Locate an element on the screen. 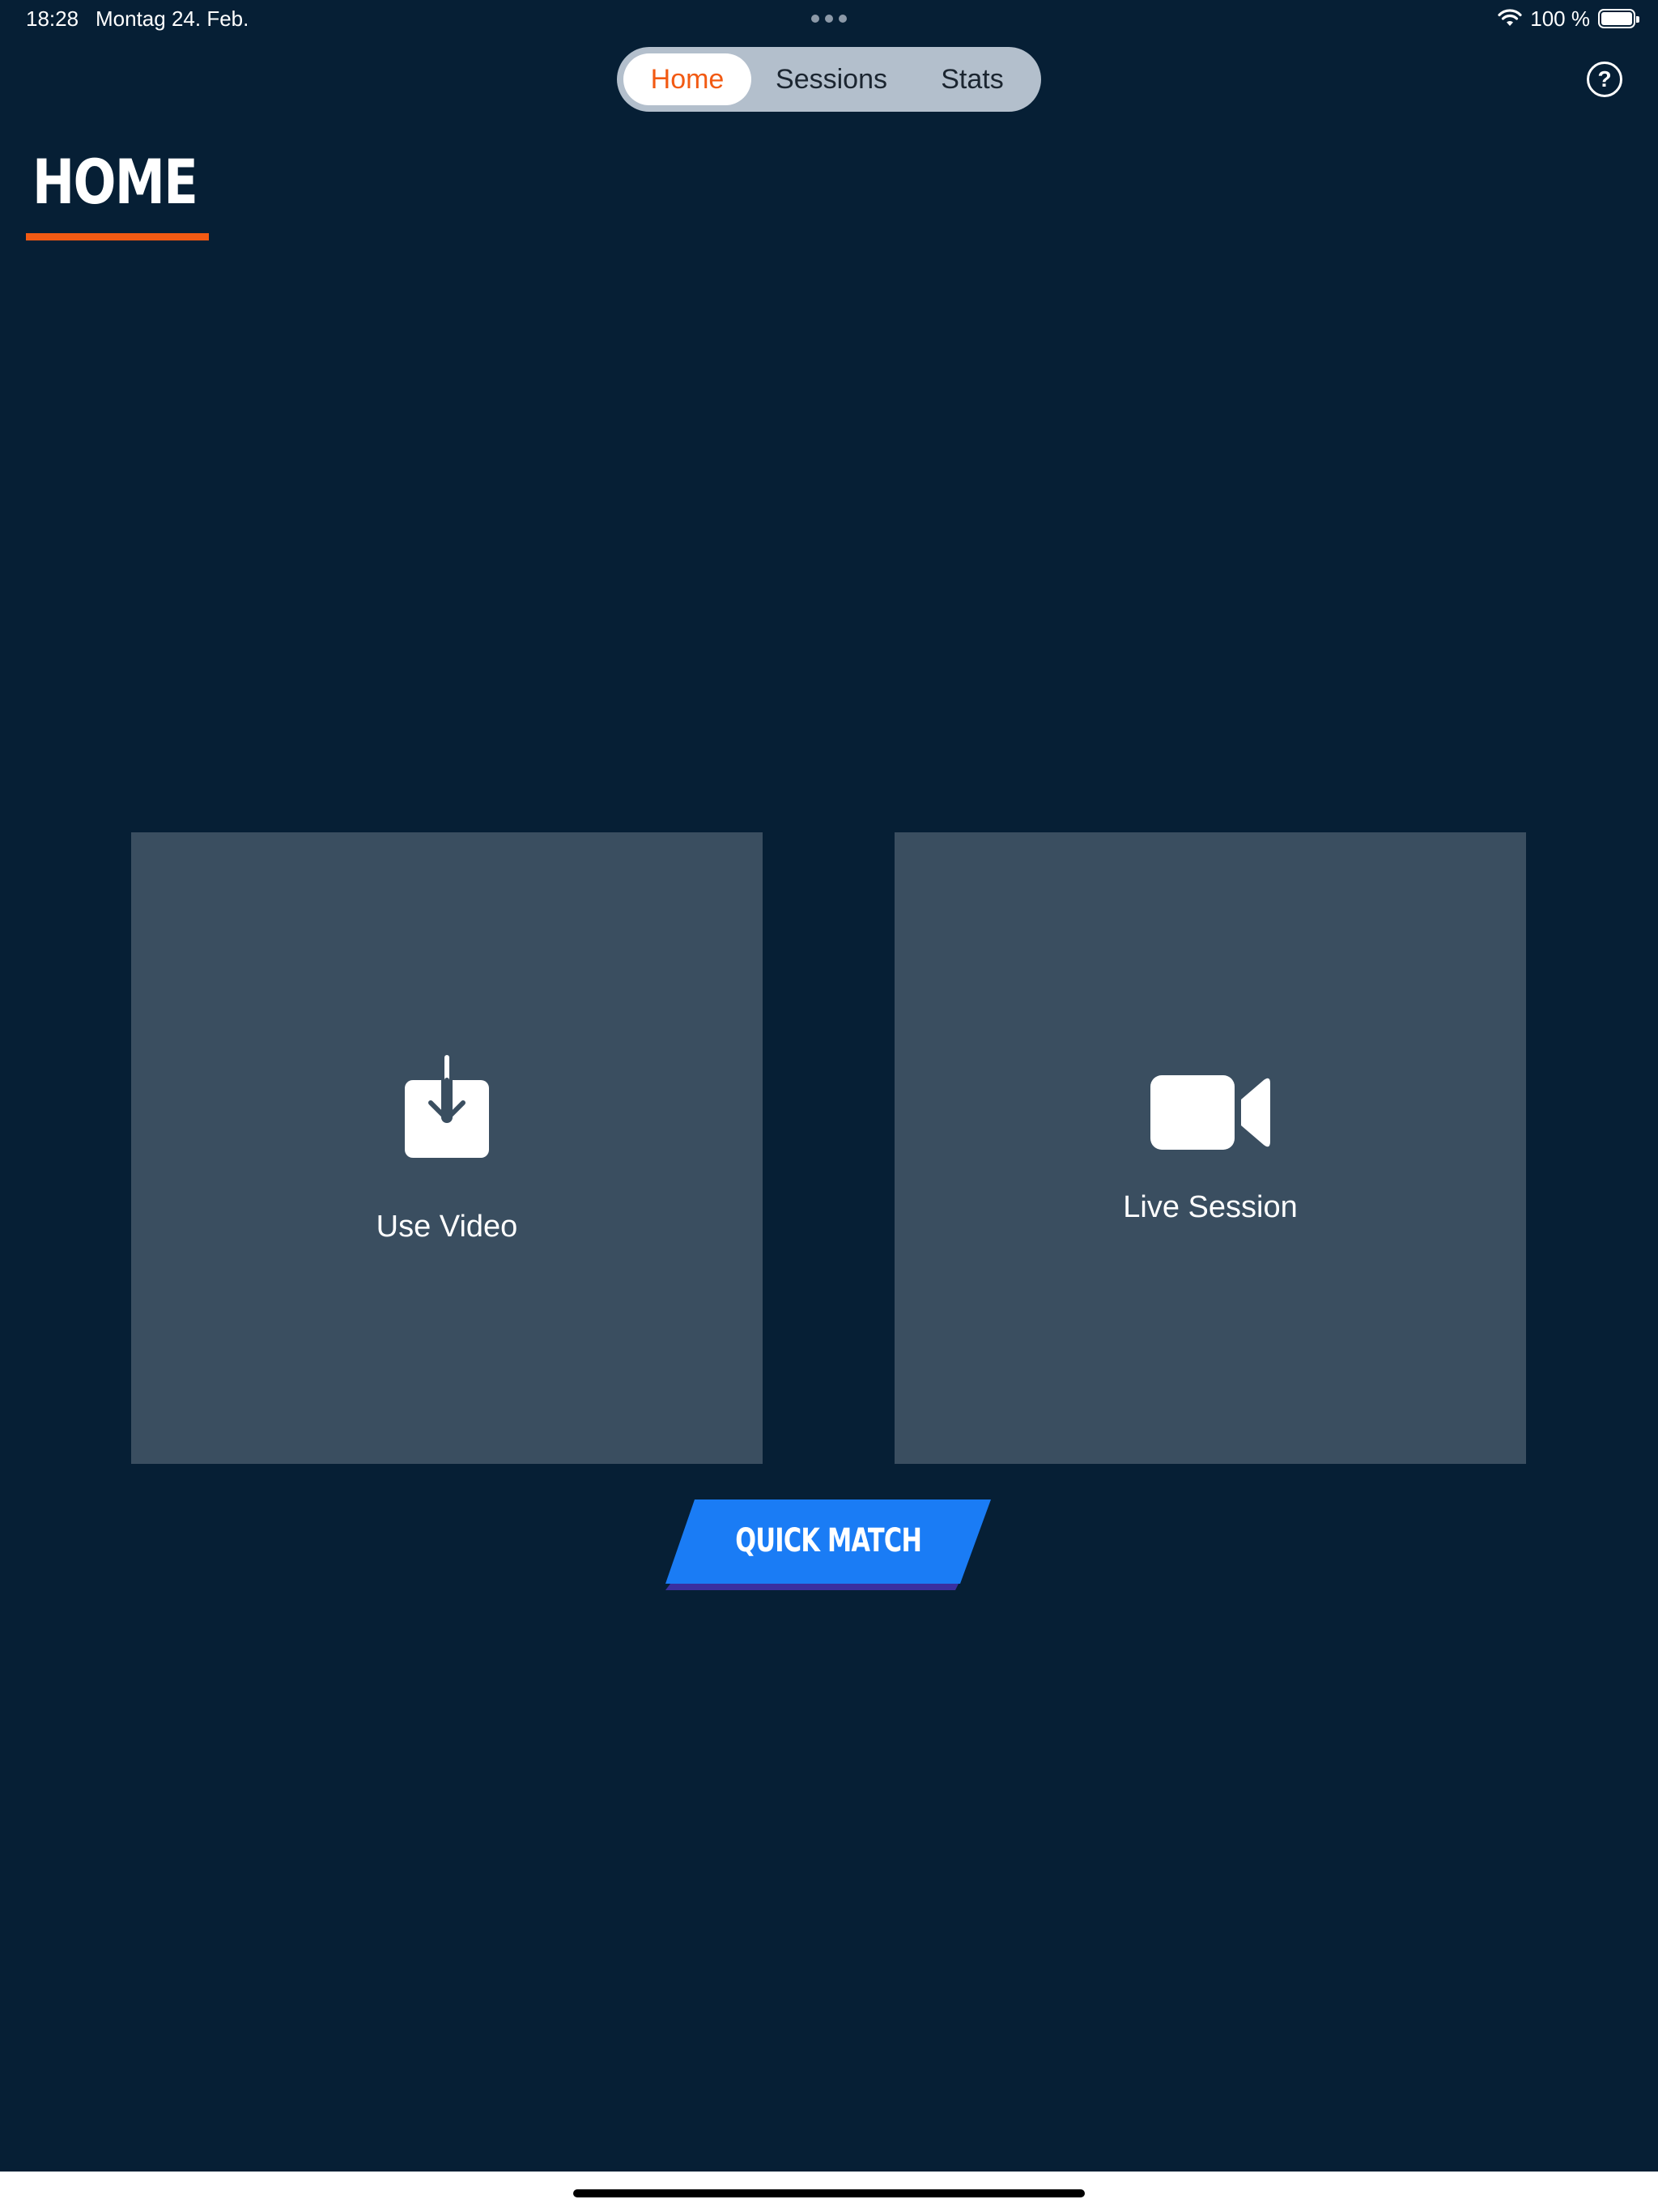 This screenshot has height=2212, width=1658. question-circle-icon: ? is located at coordinates (1604, 78).